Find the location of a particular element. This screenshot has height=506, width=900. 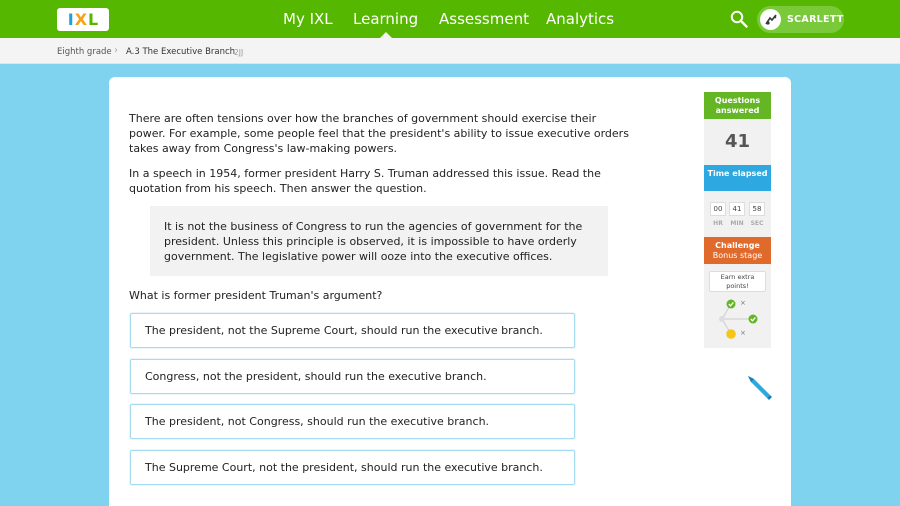

challenge-label: Challenge Bonus stage is located at coordinates (737, 250).